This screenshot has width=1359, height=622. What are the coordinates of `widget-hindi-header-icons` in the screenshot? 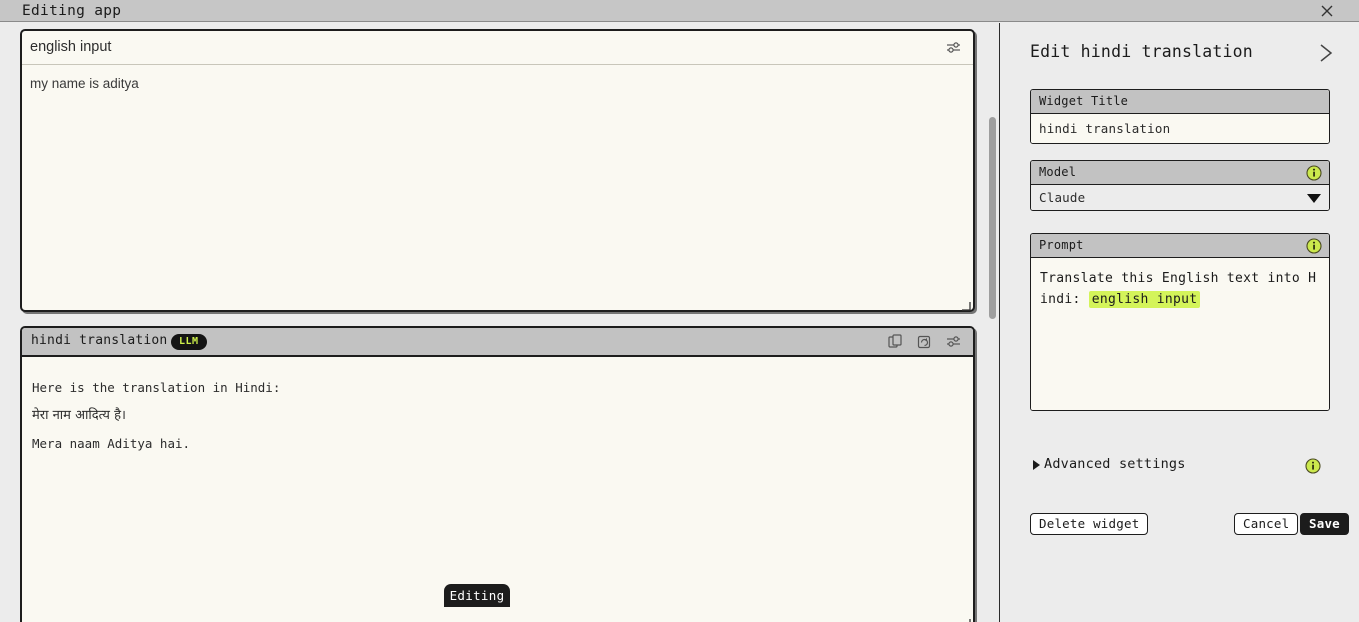 It's located at (930, 341).